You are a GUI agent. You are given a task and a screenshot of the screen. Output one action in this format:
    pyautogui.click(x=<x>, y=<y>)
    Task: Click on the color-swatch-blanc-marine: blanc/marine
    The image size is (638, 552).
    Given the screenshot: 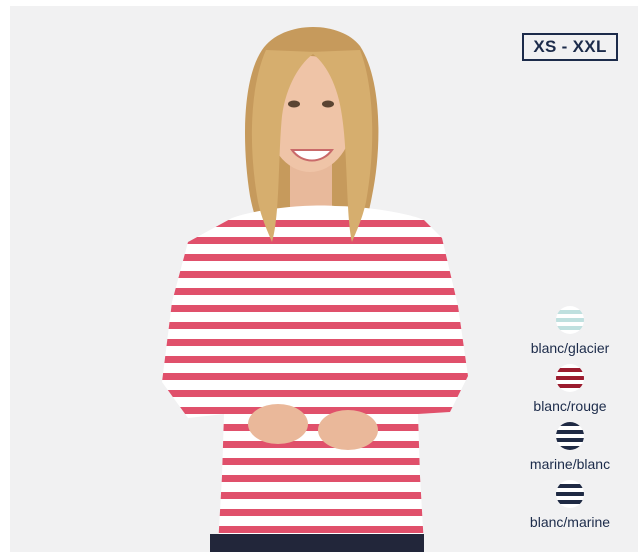 What is the action you would take?
    pyautogui.click(x=570, y=508)
    